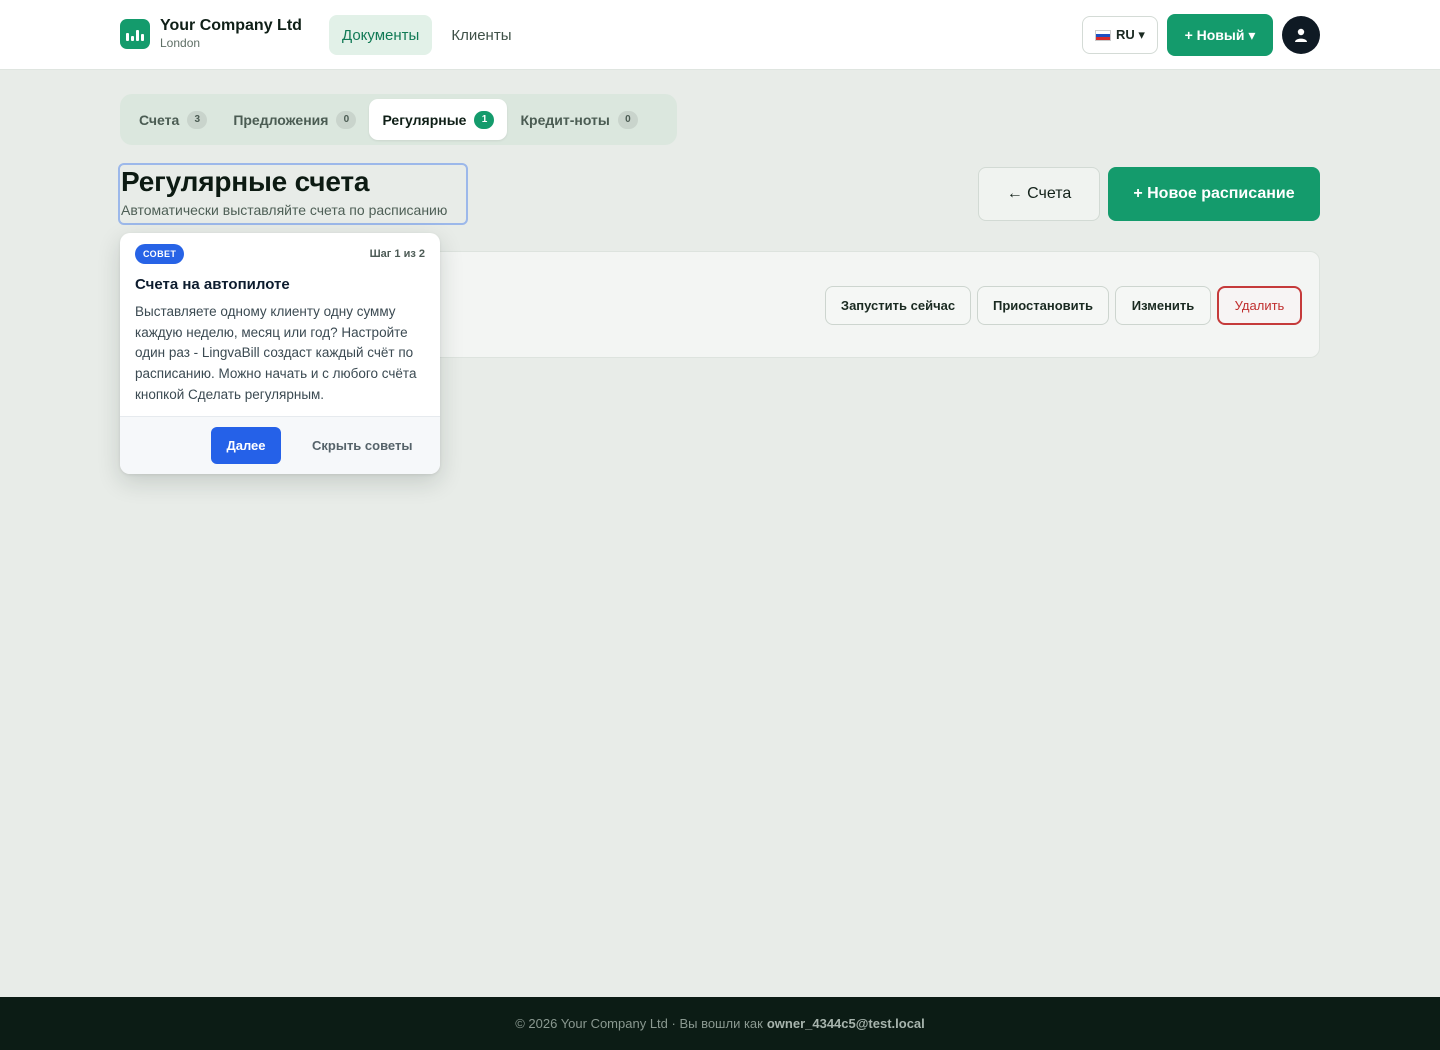 The height and width of the screenshot is (1050, 1440). What do you see at coordinates (159, 119) in the screenshot?
I see `tab-label: Счета` at bounding box center [159, 119].